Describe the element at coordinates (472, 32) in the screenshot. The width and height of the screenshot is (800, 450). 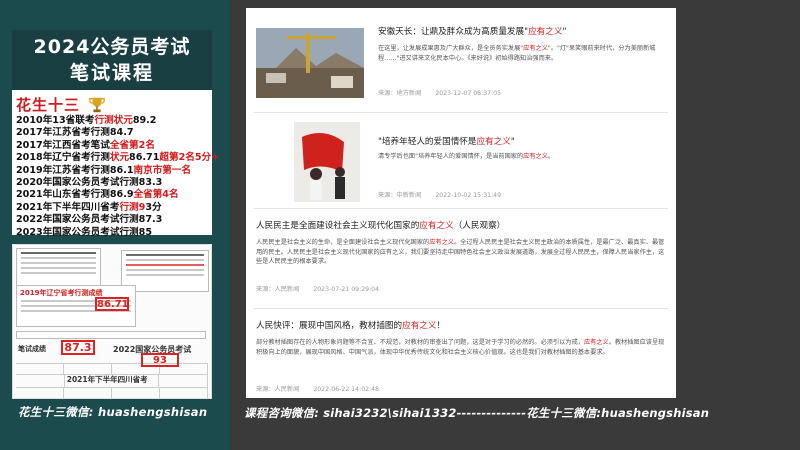
I see `article-title: 安徽天长：让鼎及胖众成为高质量发展"应有之义"` at that location.